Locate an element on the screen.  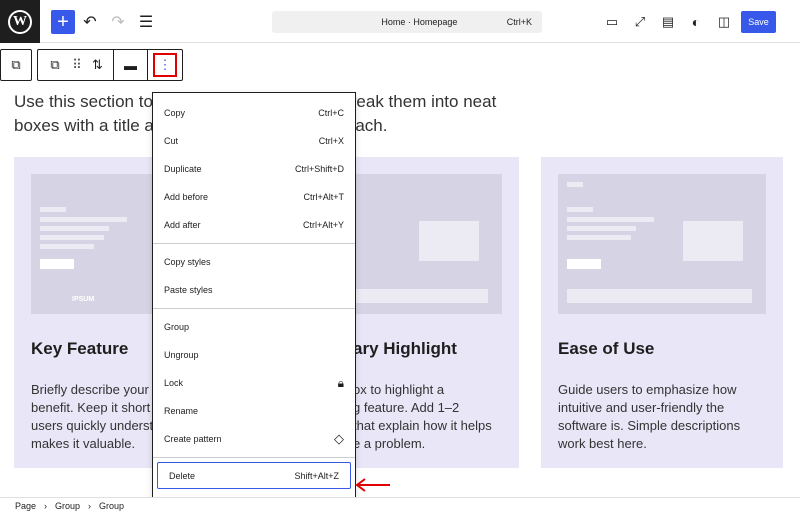
parent-block-button: ⧉ is located at coordinates (16, 65).